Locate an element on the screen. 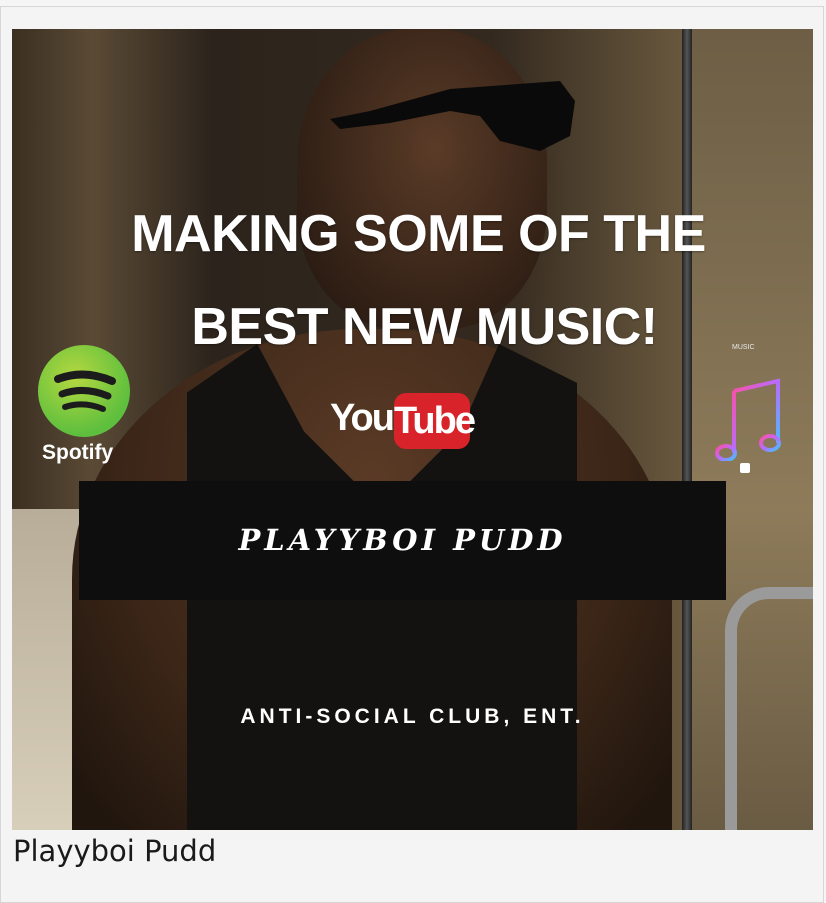  image-caption: Playyboi Pudd is located at coordinates (115, 851).